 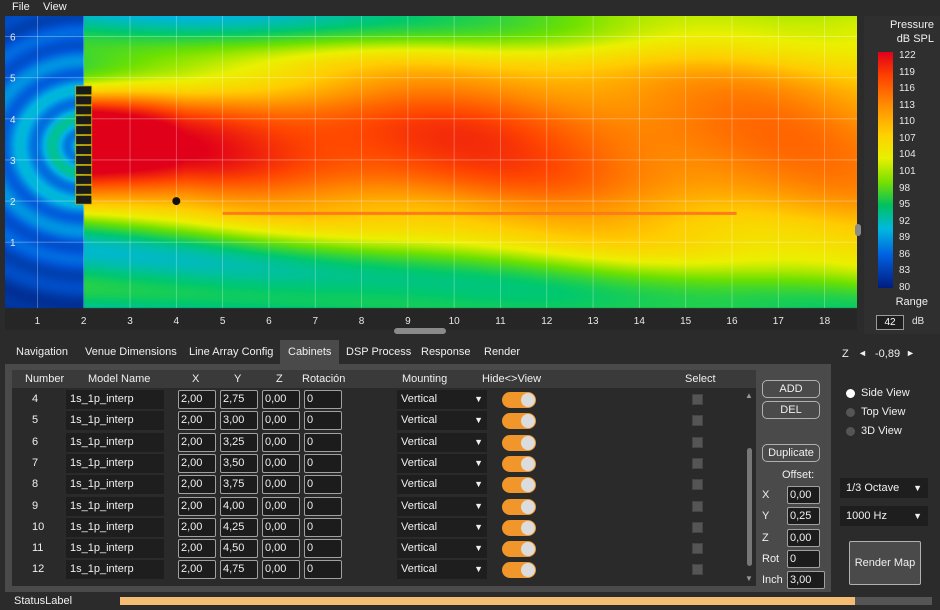 What do you see at coordinates (42, 352) in the screenshot?
I see `tab-navigation: Navigation` at bounding box center [42, 352].